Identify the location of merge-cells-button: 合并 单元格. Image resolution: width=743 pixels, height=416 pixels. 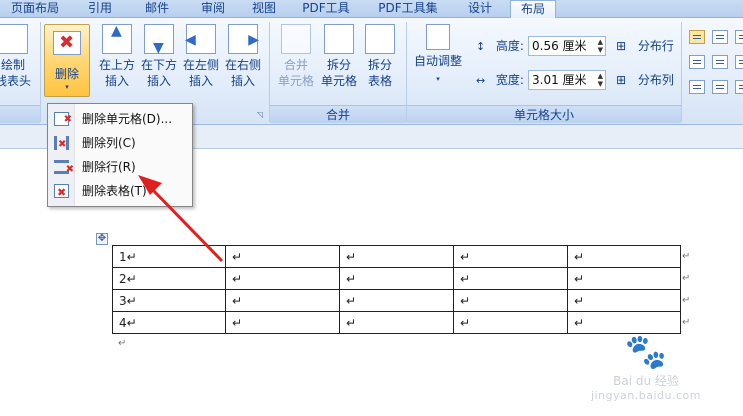
(296, 56).